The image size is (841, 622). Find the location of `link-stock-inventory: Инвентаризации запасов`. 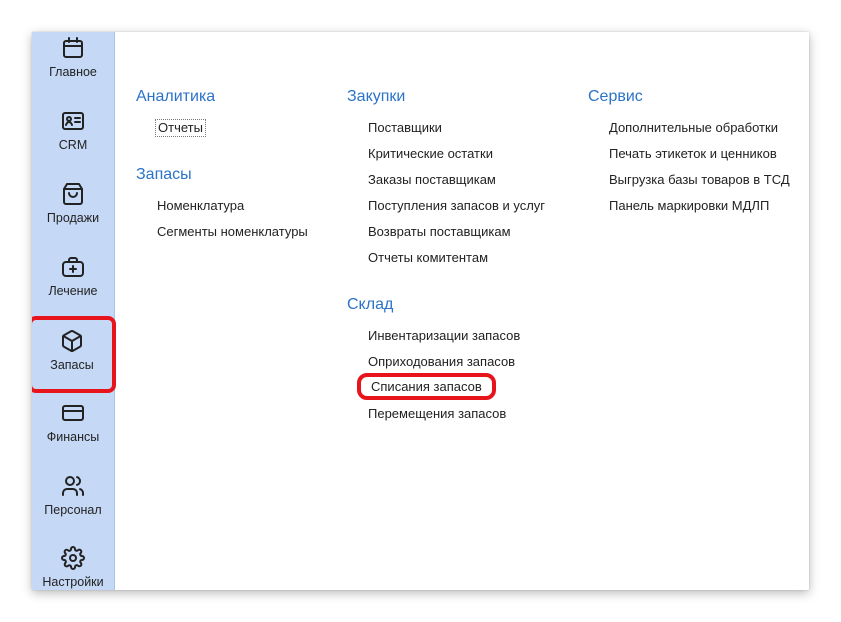

link-stock-inventory: Инвентаризации запасов is located at coordinates (444, 335).